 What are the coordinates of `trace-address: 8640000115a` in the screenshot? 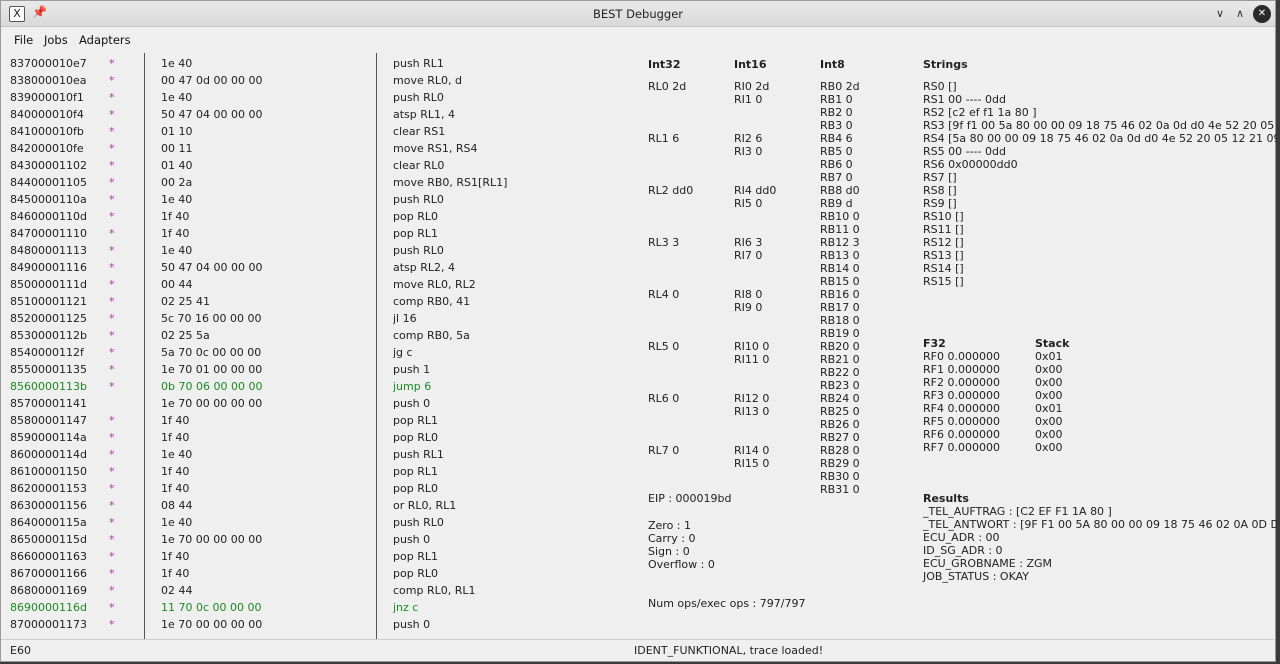 It's located at (48, 522).